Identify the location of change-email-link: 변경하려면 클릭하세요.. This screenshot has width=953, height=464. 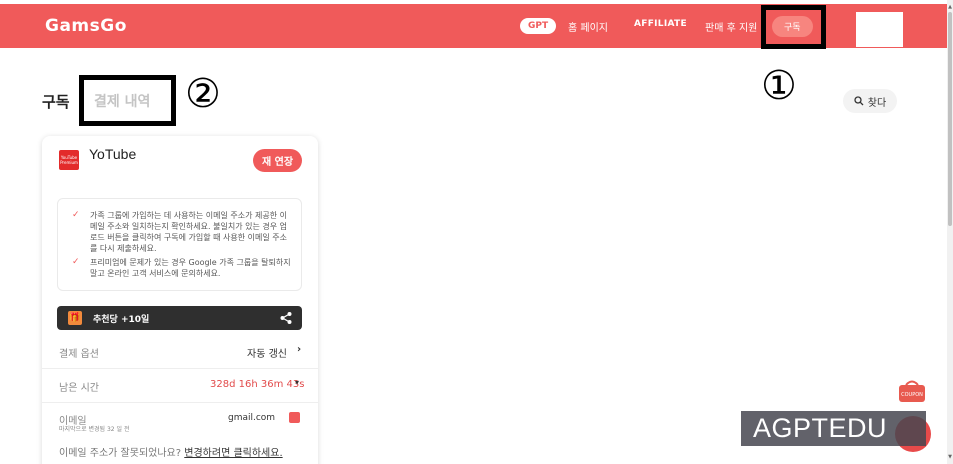
(233, 453).